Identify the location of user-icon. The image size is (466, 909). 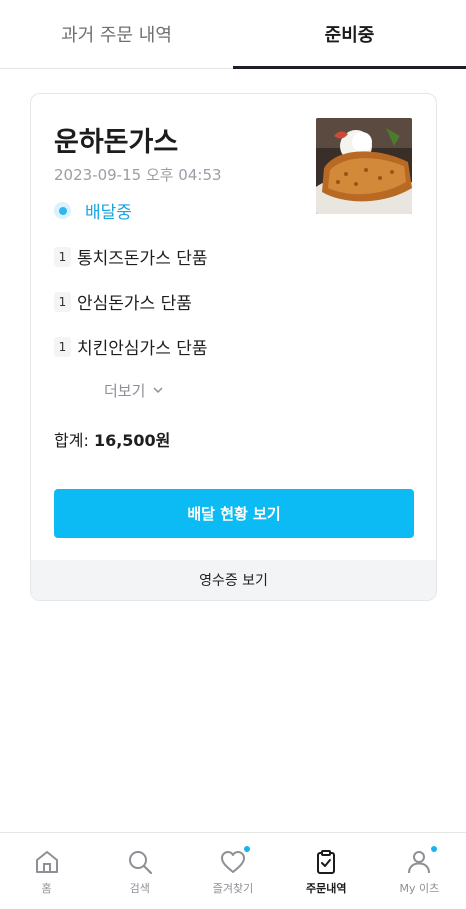
(419, 862).